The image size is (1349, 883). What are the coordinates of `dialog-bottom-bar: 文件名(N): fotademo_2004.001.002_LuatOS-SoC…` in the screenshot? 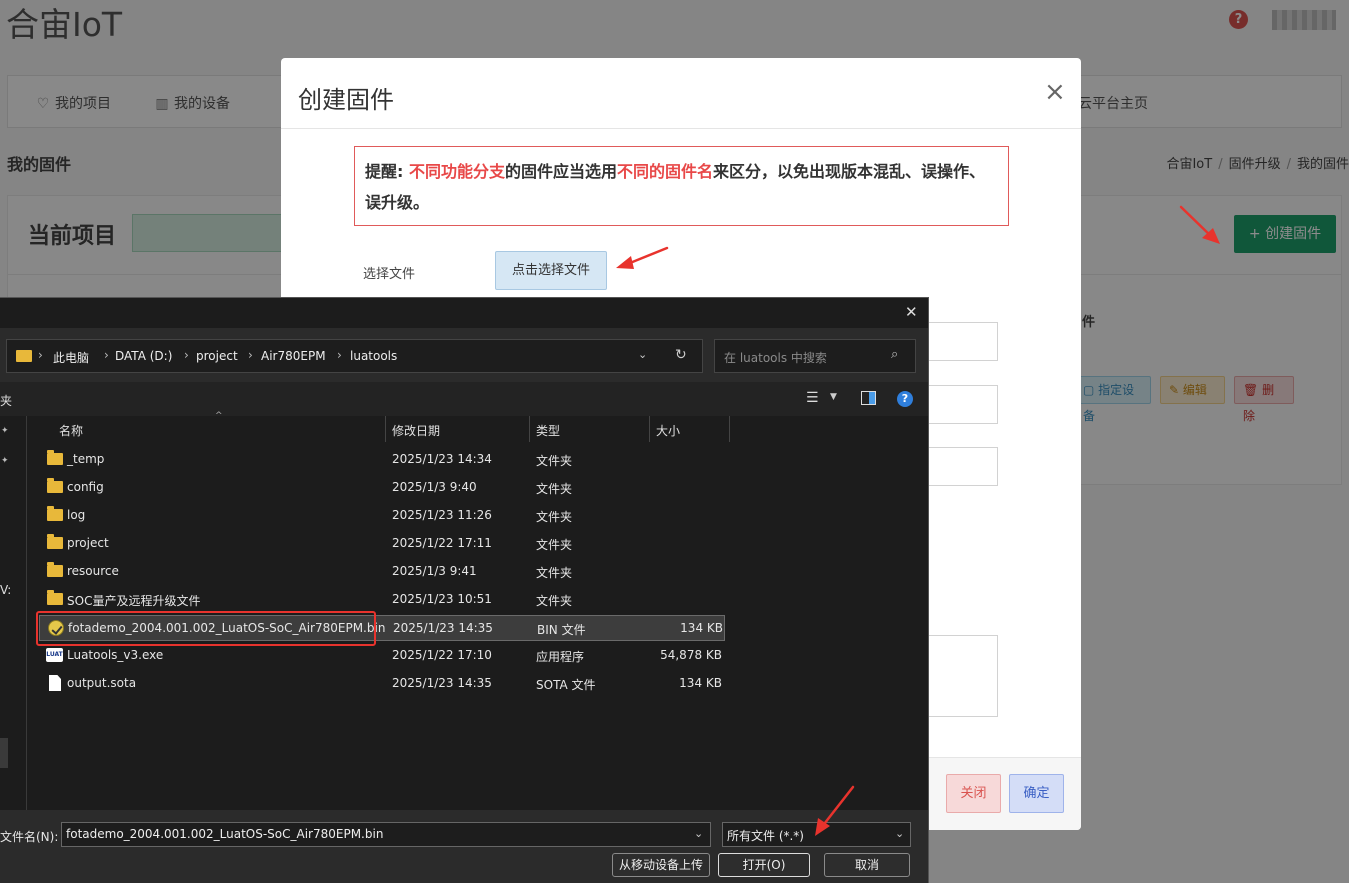 It's located at (464, 846).